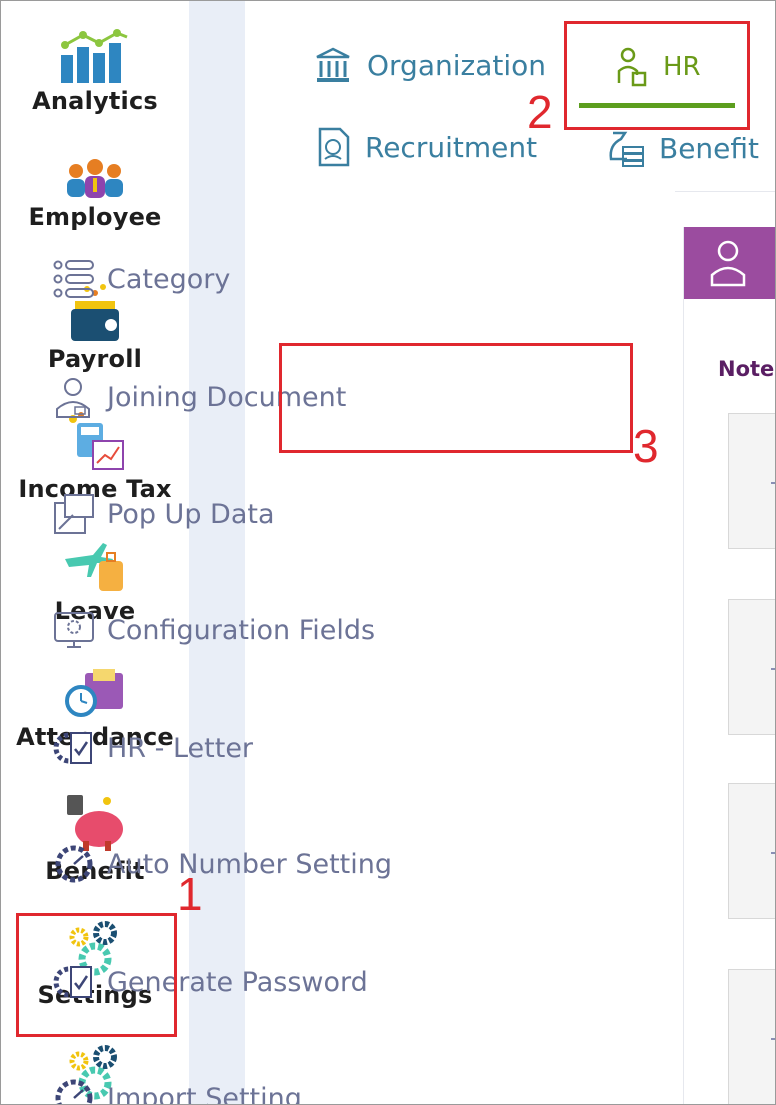  I want to click on sidebar-item-employee: Employee, so click(95, 194).